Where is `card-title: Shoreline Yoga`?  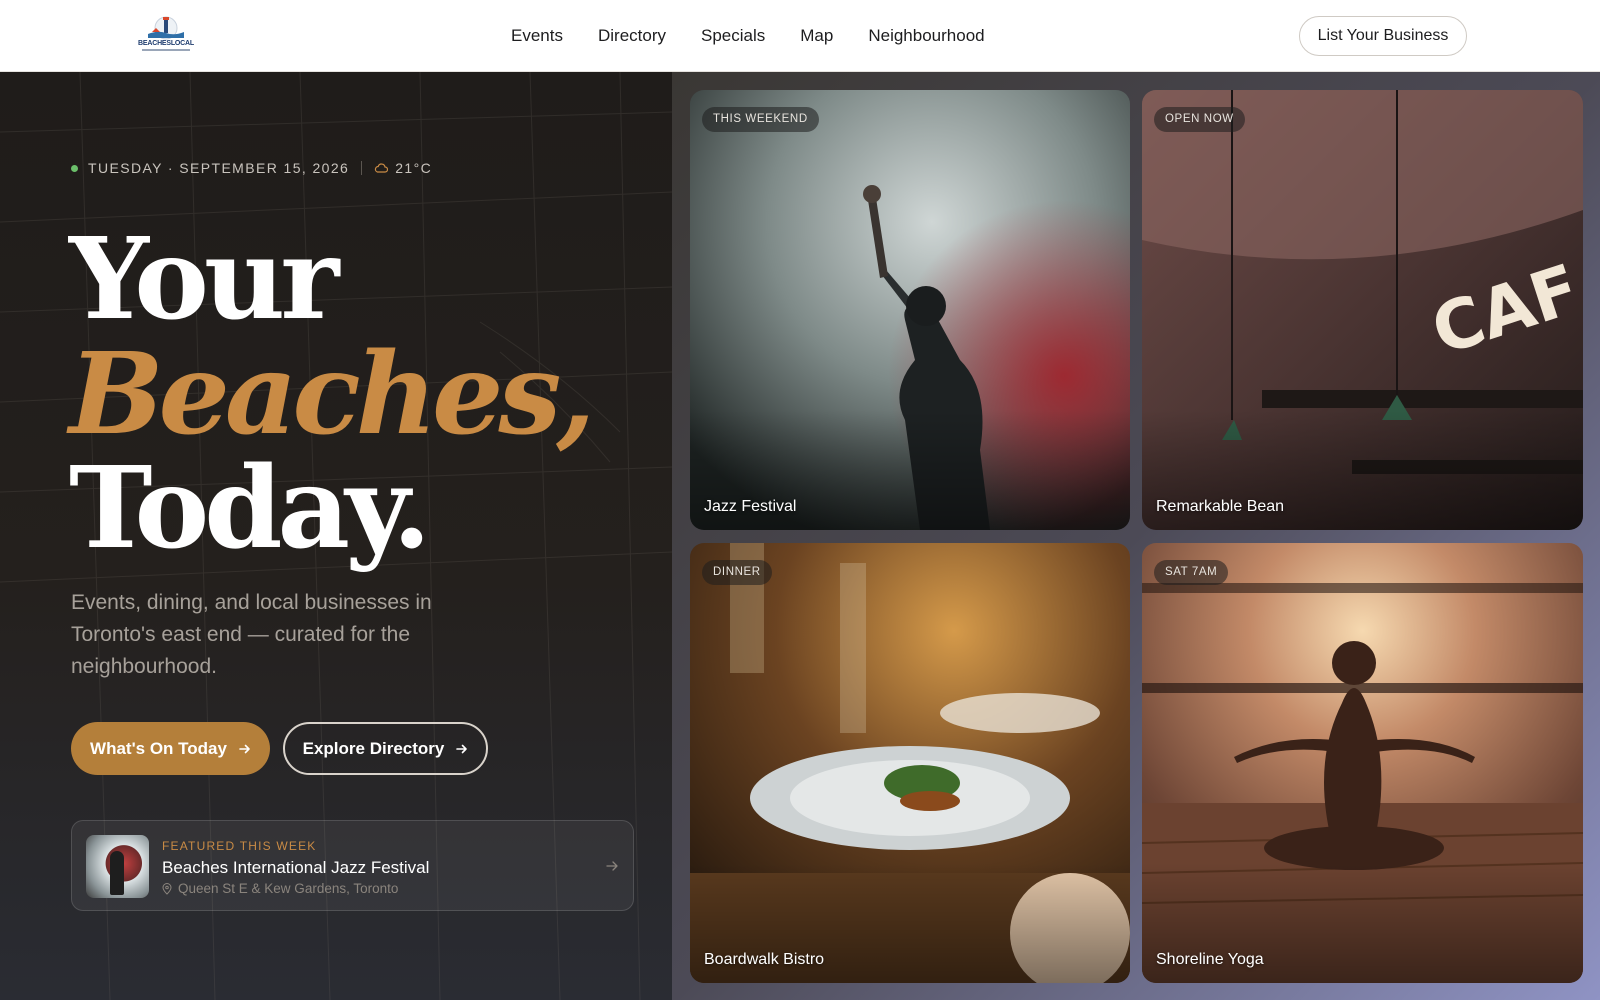
card-title: Shoreline Yoga is located at coordinates (1210, 959).